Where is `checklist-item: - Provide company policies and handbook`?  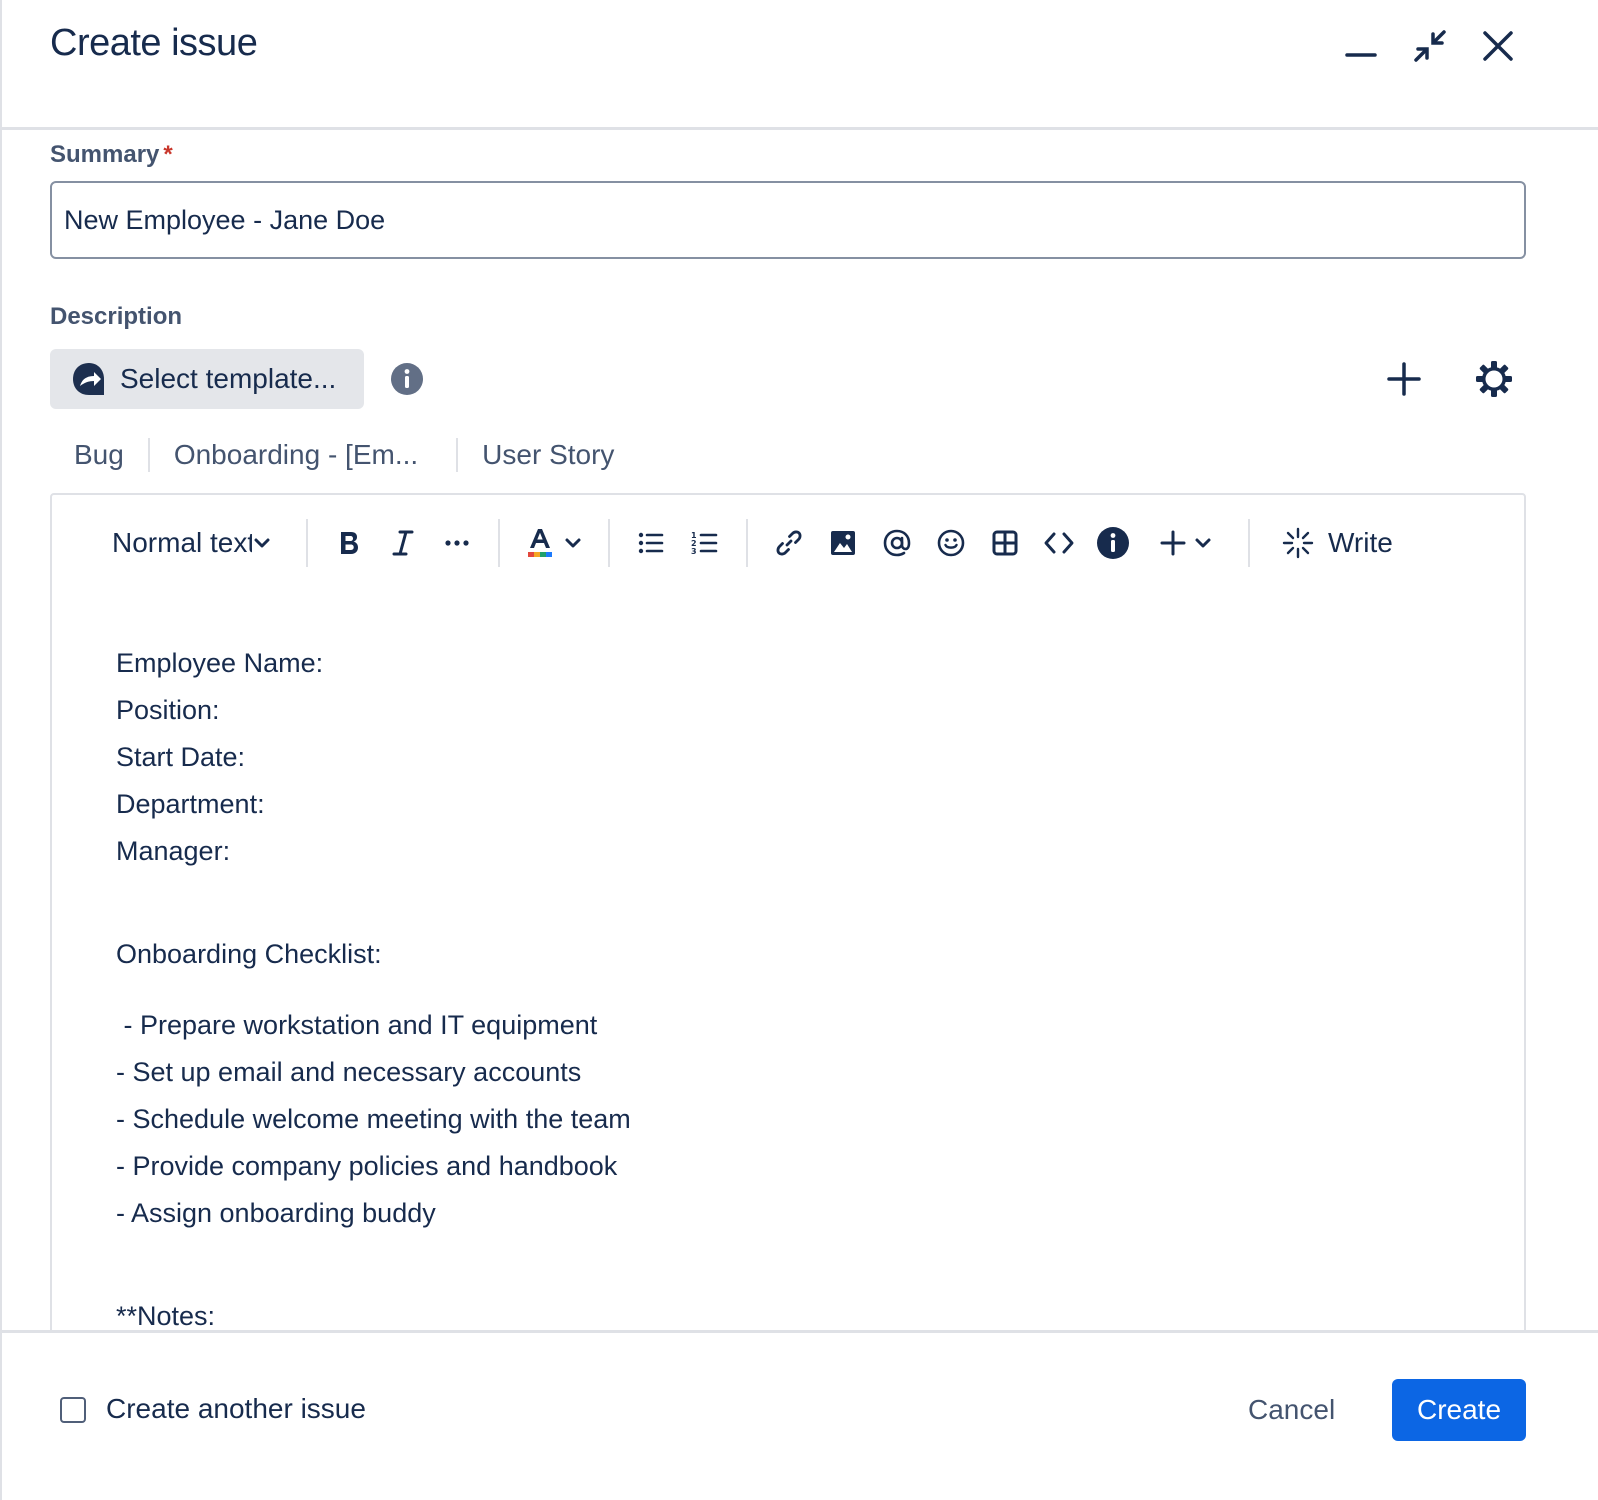 checklist-item: - Provide company policies and handbook is located at coordinates (367, 1166).